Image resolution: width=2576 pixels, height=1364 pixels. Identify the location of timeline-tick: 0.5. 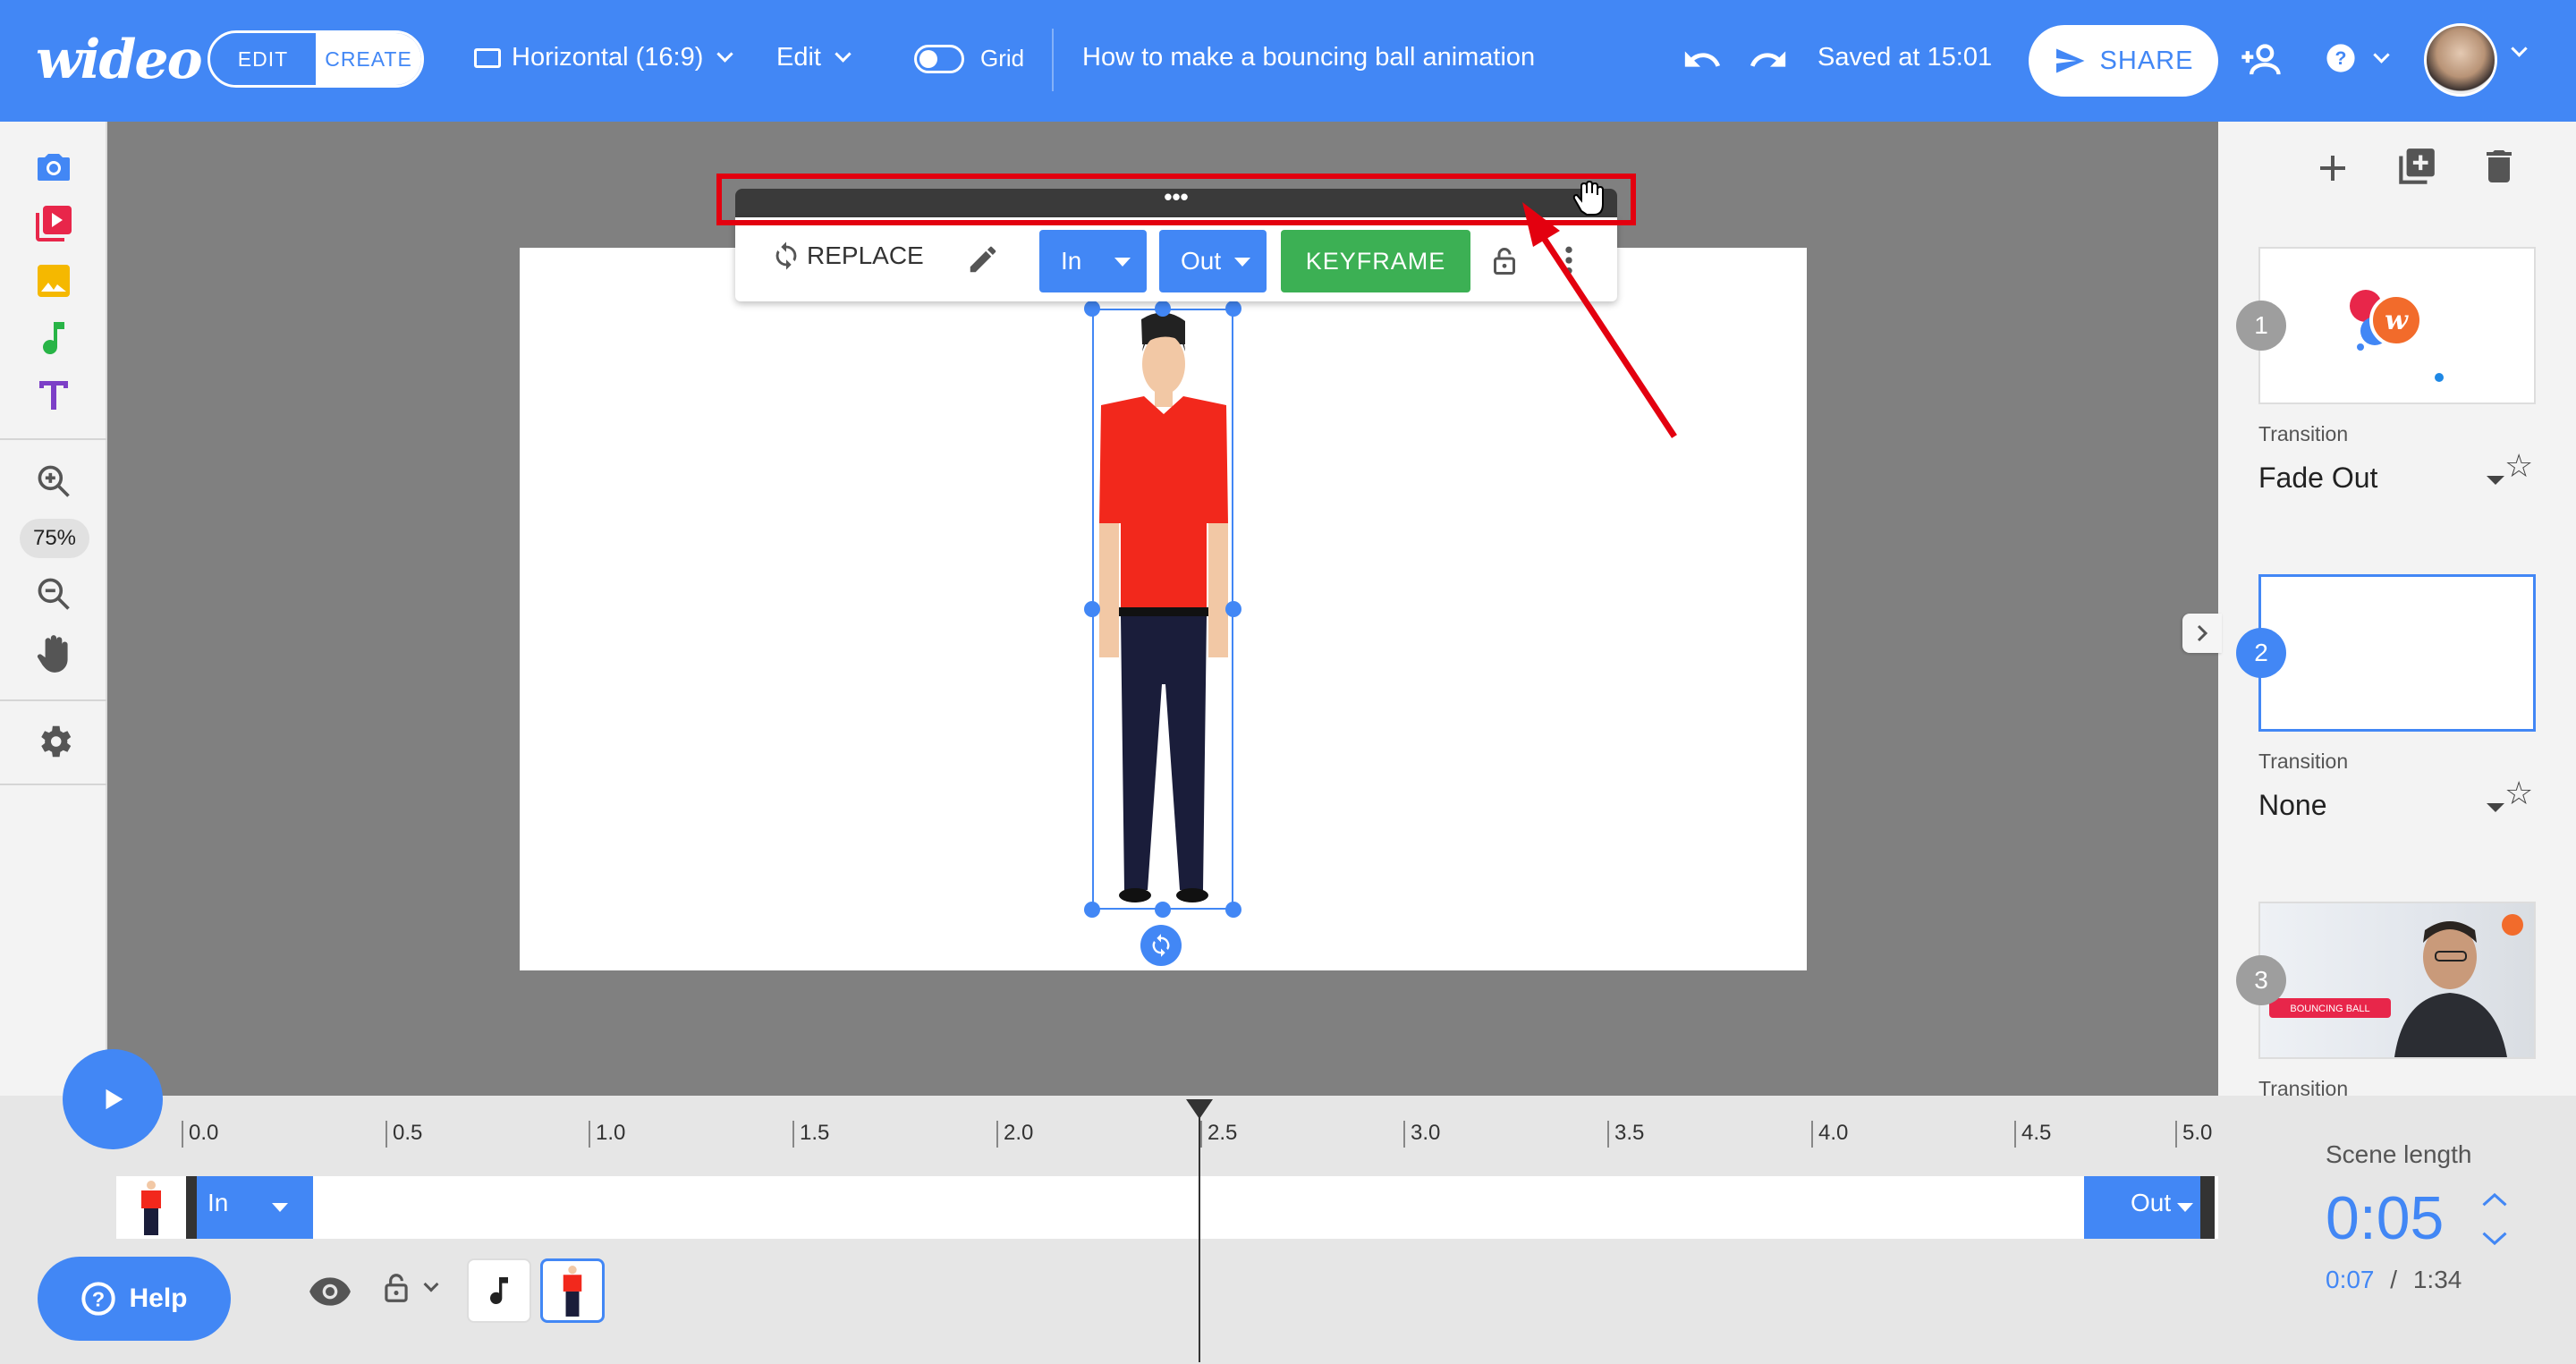
(404, 1134).